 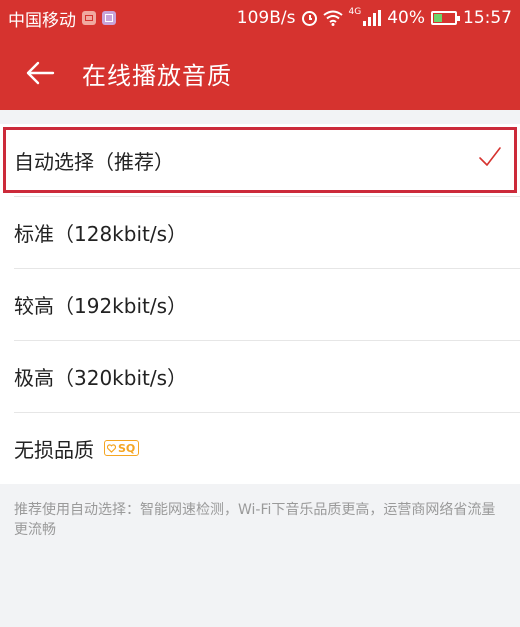 What do you see at coordinates (54, 449) in the screenshot?
I see `option-label: 无损品质` at bounding box center [54, 449].